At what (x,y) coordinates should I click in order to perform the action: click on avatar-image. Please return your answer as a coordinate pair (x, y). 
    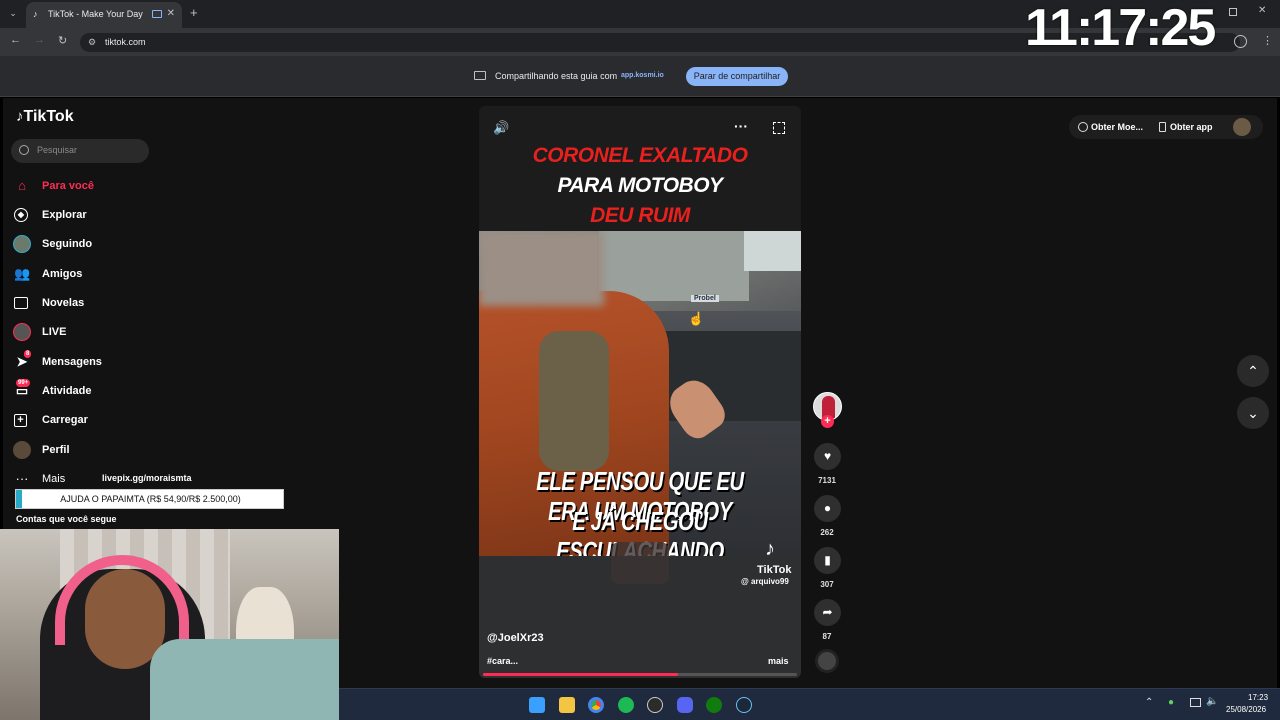
    Looking at the image, I should click on (1242, 127).